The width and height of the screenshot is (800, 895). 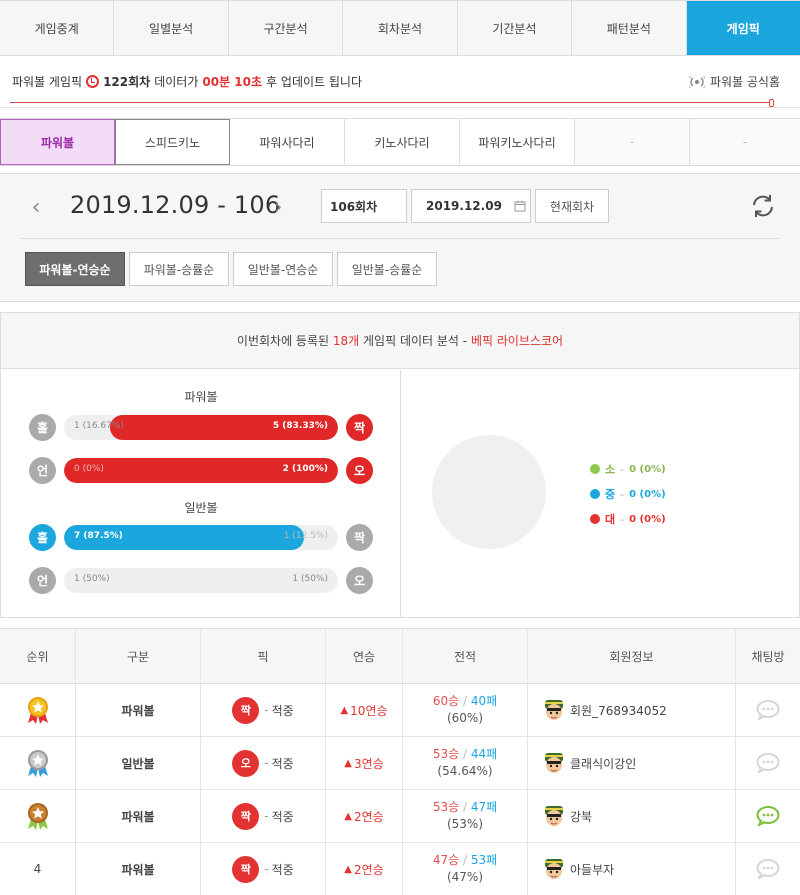 I want to click on tab-keno-ladder: 키노사다리, so click(x=402, y=142).